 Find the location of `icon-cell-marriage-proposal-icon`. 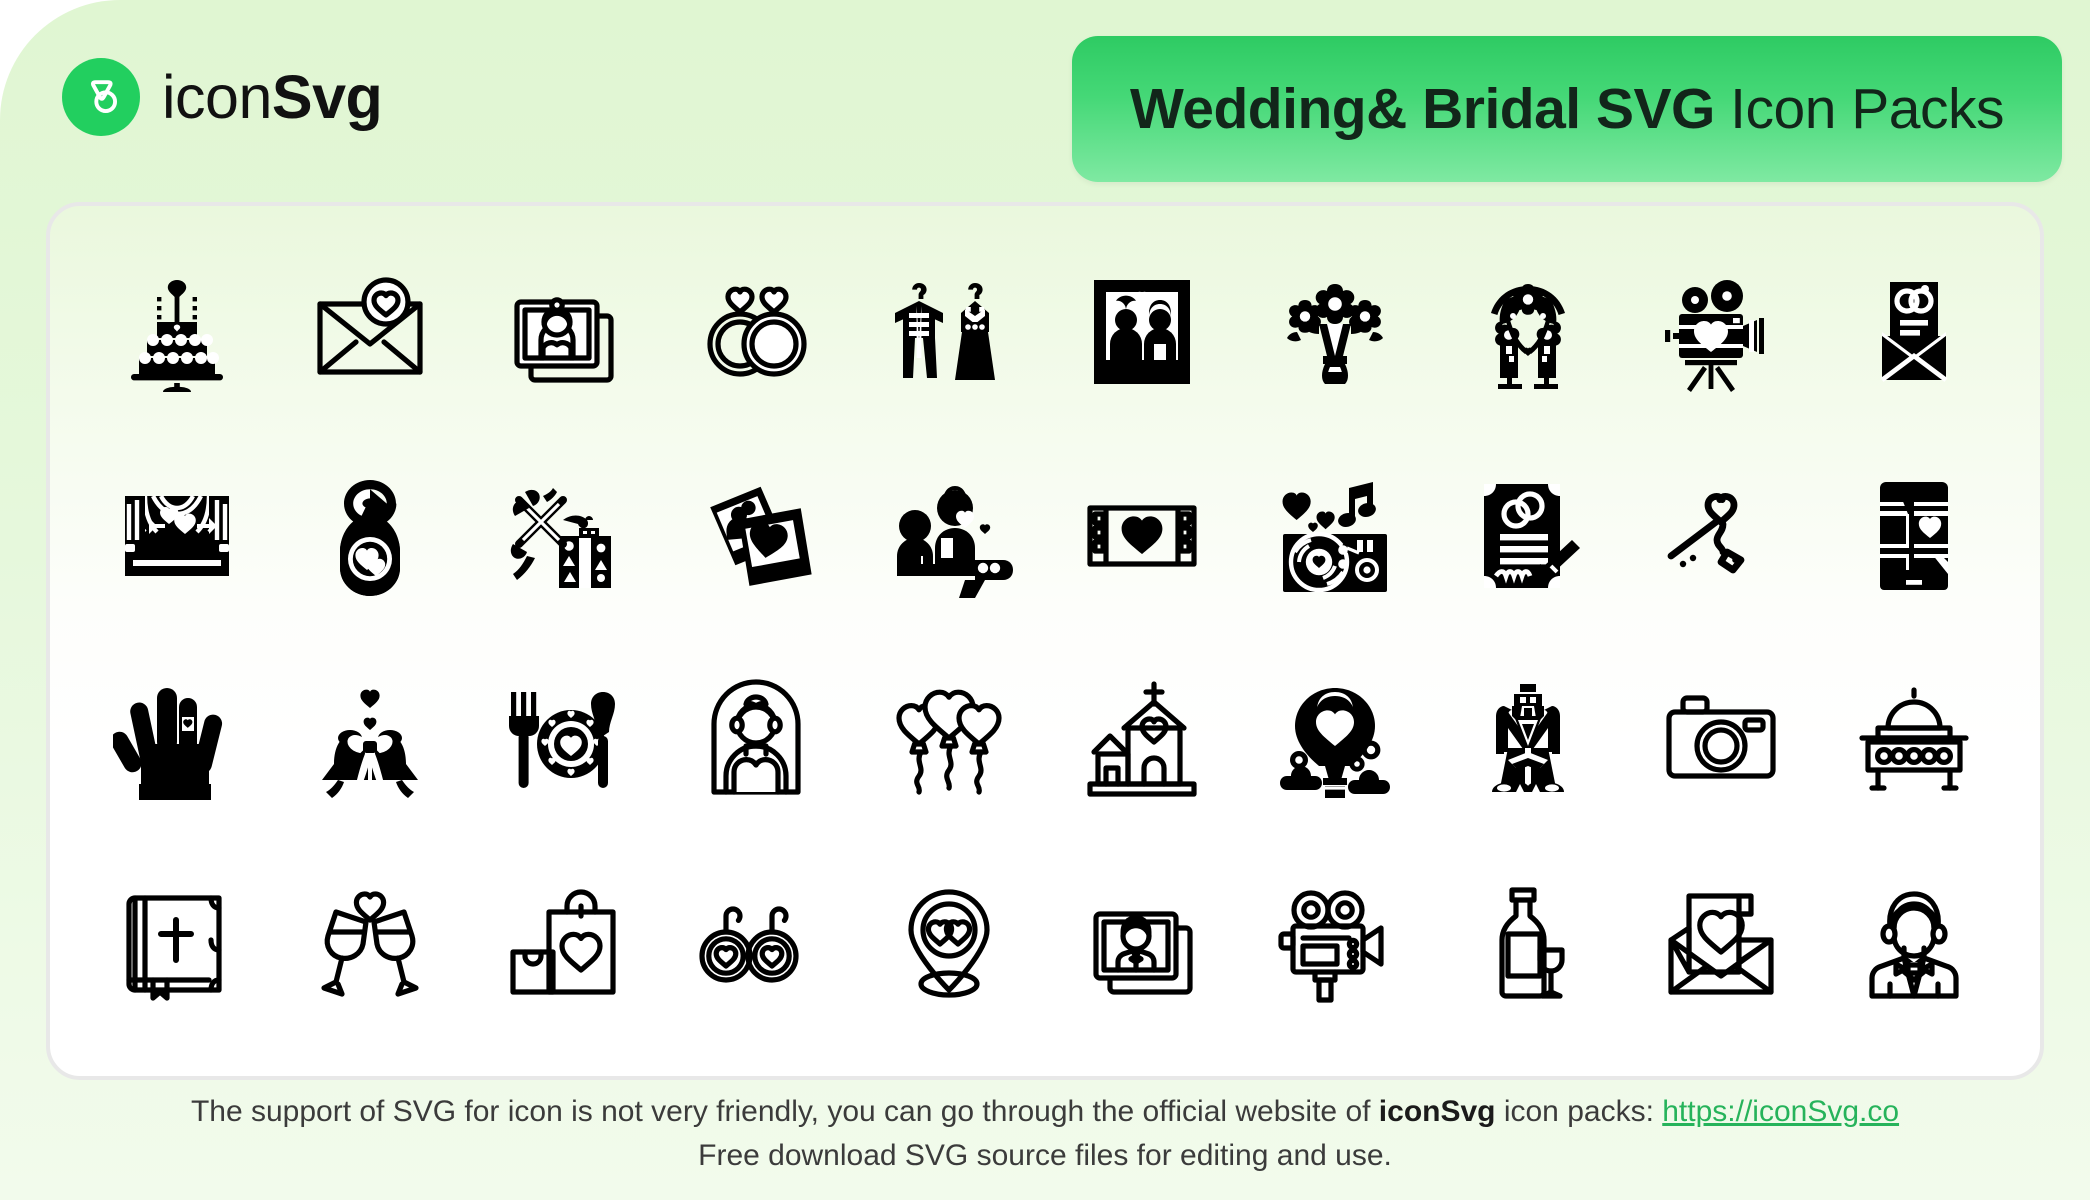

icon-cell-marriage-proposal-icon is located at coordinates (948, 536).